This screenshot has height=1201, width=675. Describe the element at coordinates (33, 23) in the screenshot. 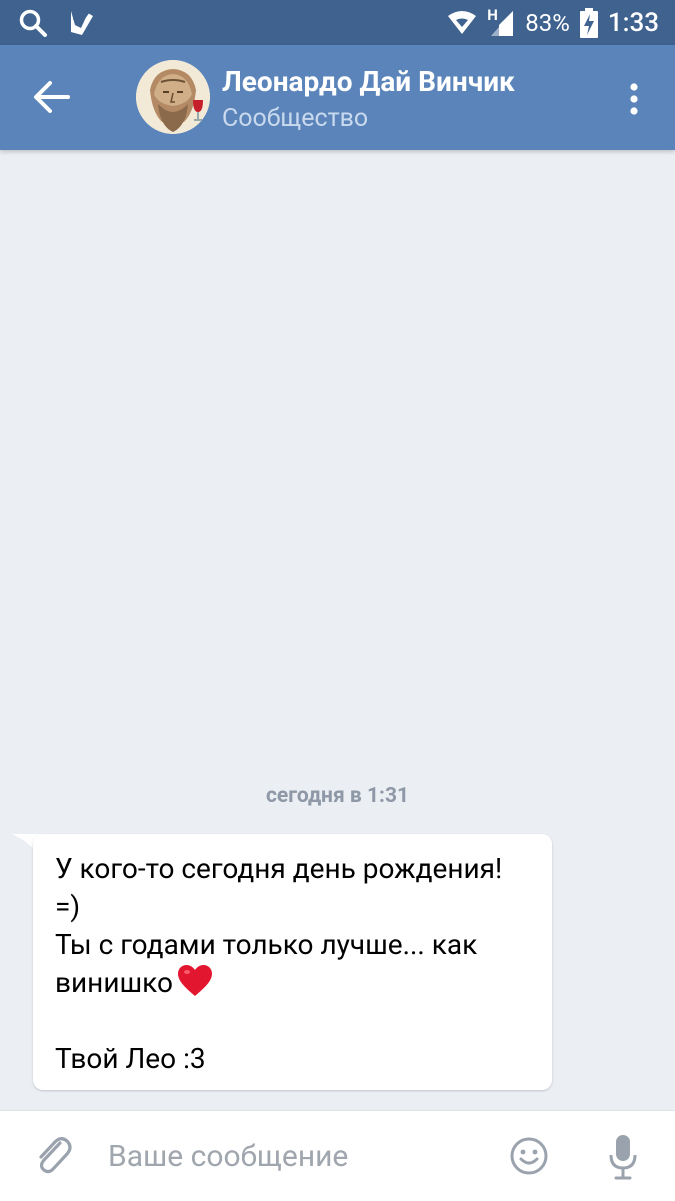

I see `search-icon` at that location.